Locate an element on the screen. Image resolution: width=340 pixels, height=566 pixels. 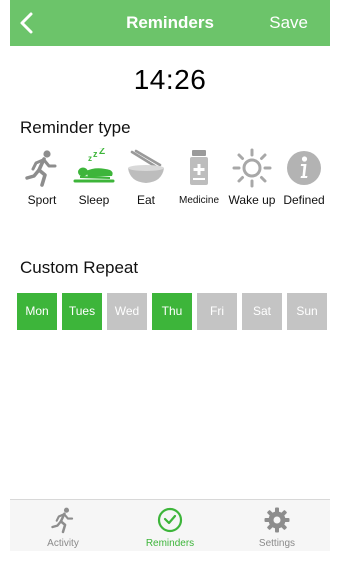
tab-label: Settings is located at coordinates (277, 543).